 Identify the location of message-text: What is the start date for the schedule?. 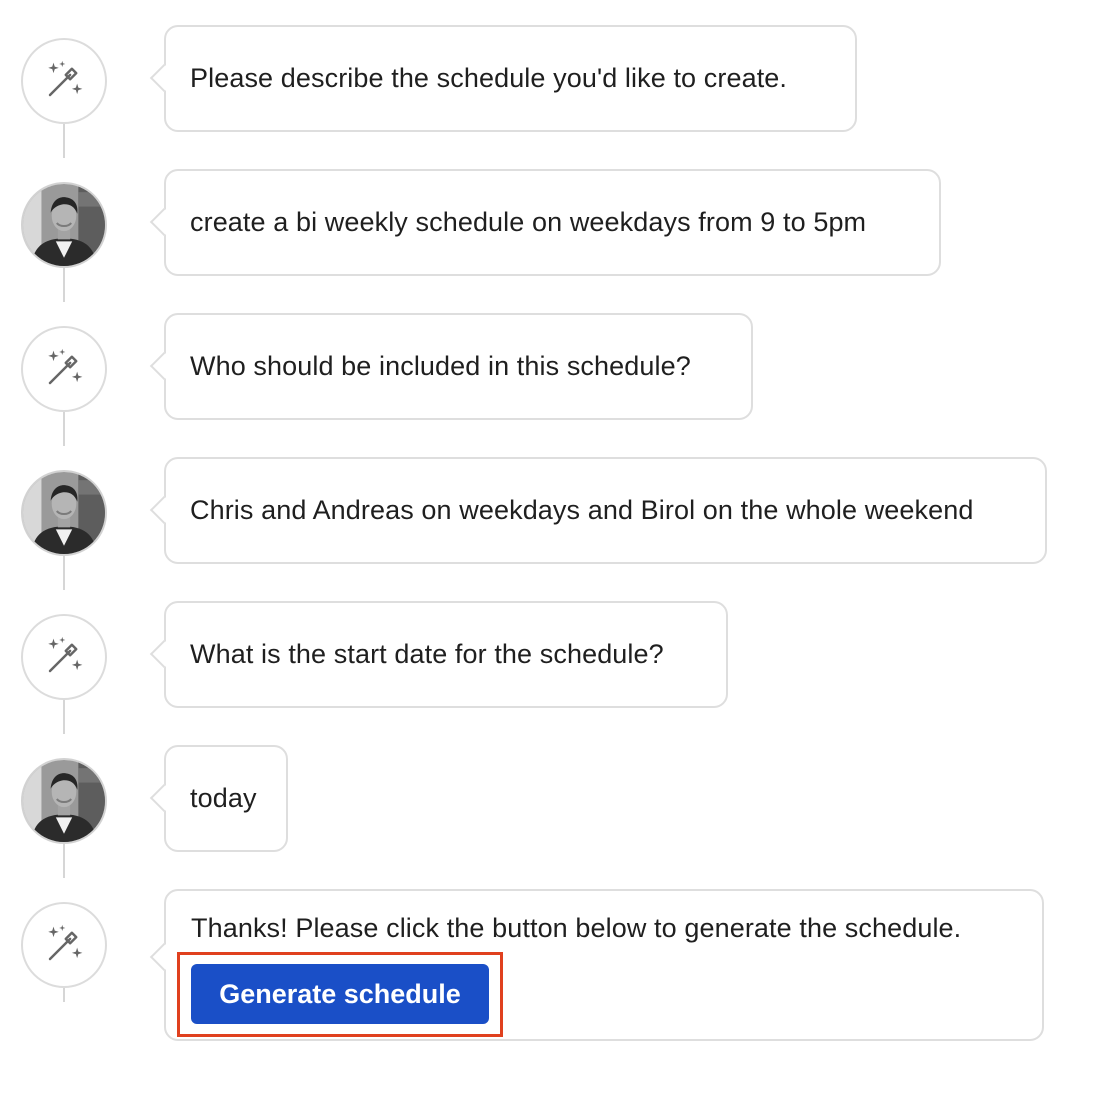
(427, 654).